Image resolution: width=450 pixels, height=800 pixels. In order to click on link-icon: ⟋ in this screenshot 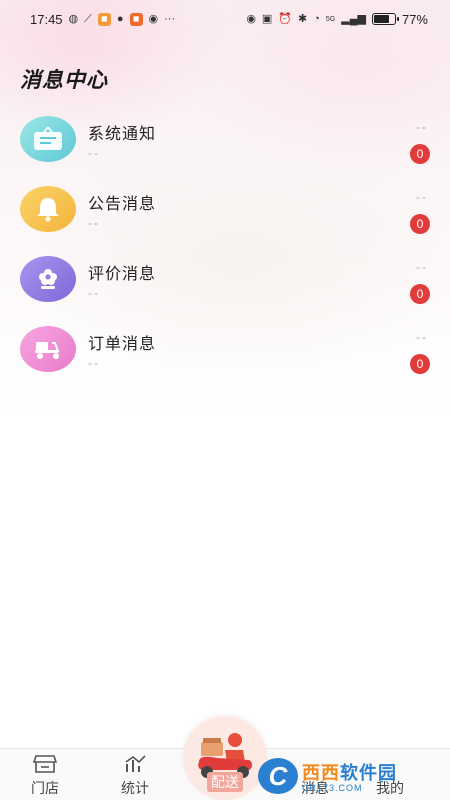, I will do `click(88, 18)`.